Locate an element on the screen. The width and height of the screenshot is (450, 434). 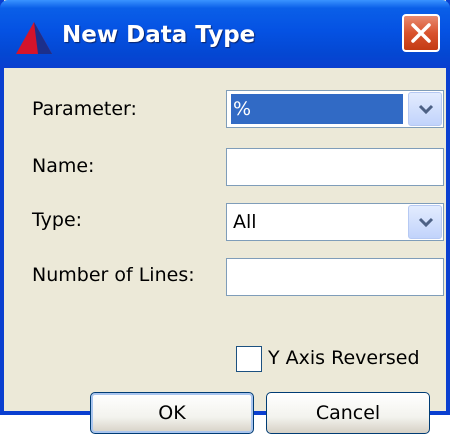
y-axis-reversed-checkbox is located at coordinates (249, 359).